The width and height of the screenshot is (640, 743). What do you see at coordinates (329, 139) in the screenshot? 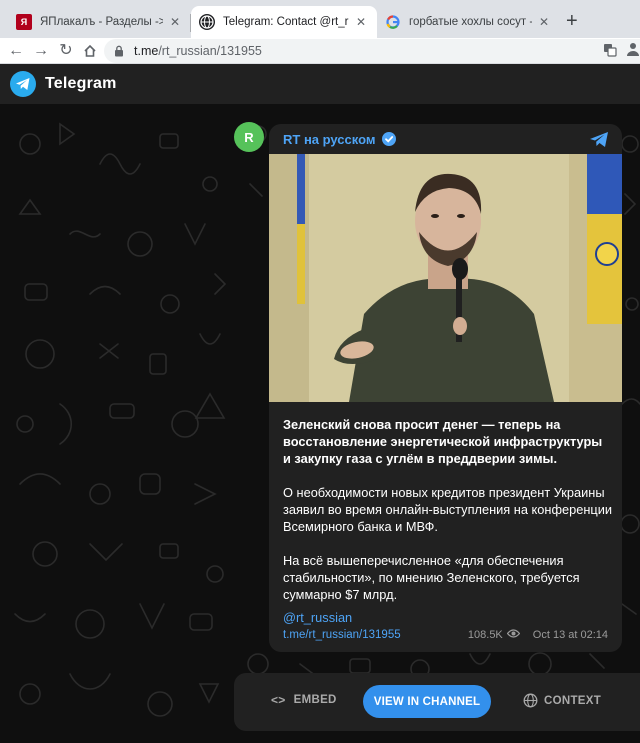
I see `channel-name: RT на русском` at bounding box center [329, 139].